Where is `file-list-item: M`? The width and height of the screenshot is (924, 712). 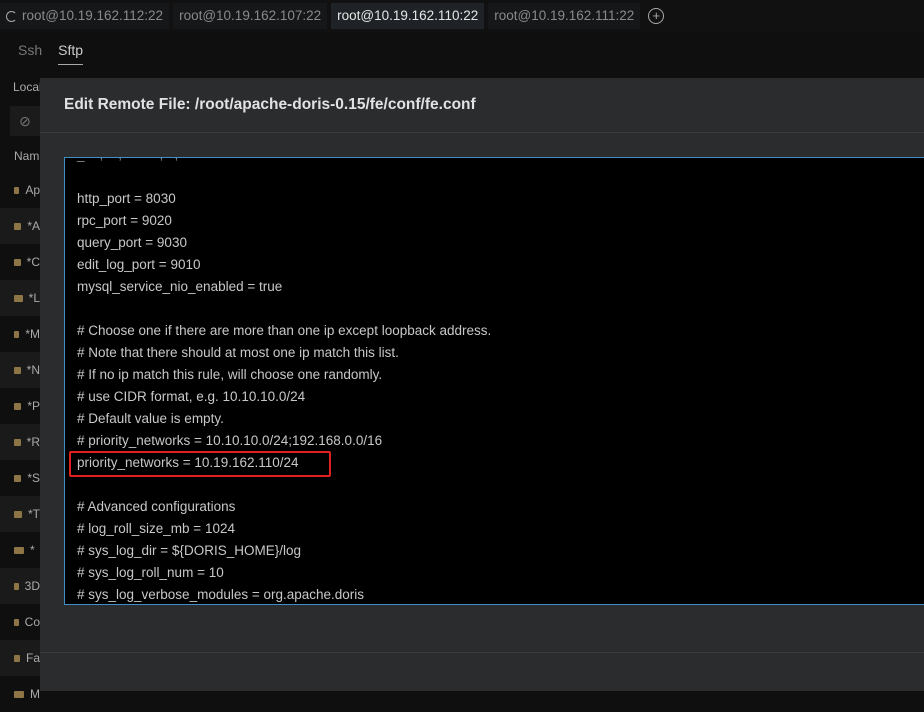
file-list-item: M is located at coordinates (20, 694).